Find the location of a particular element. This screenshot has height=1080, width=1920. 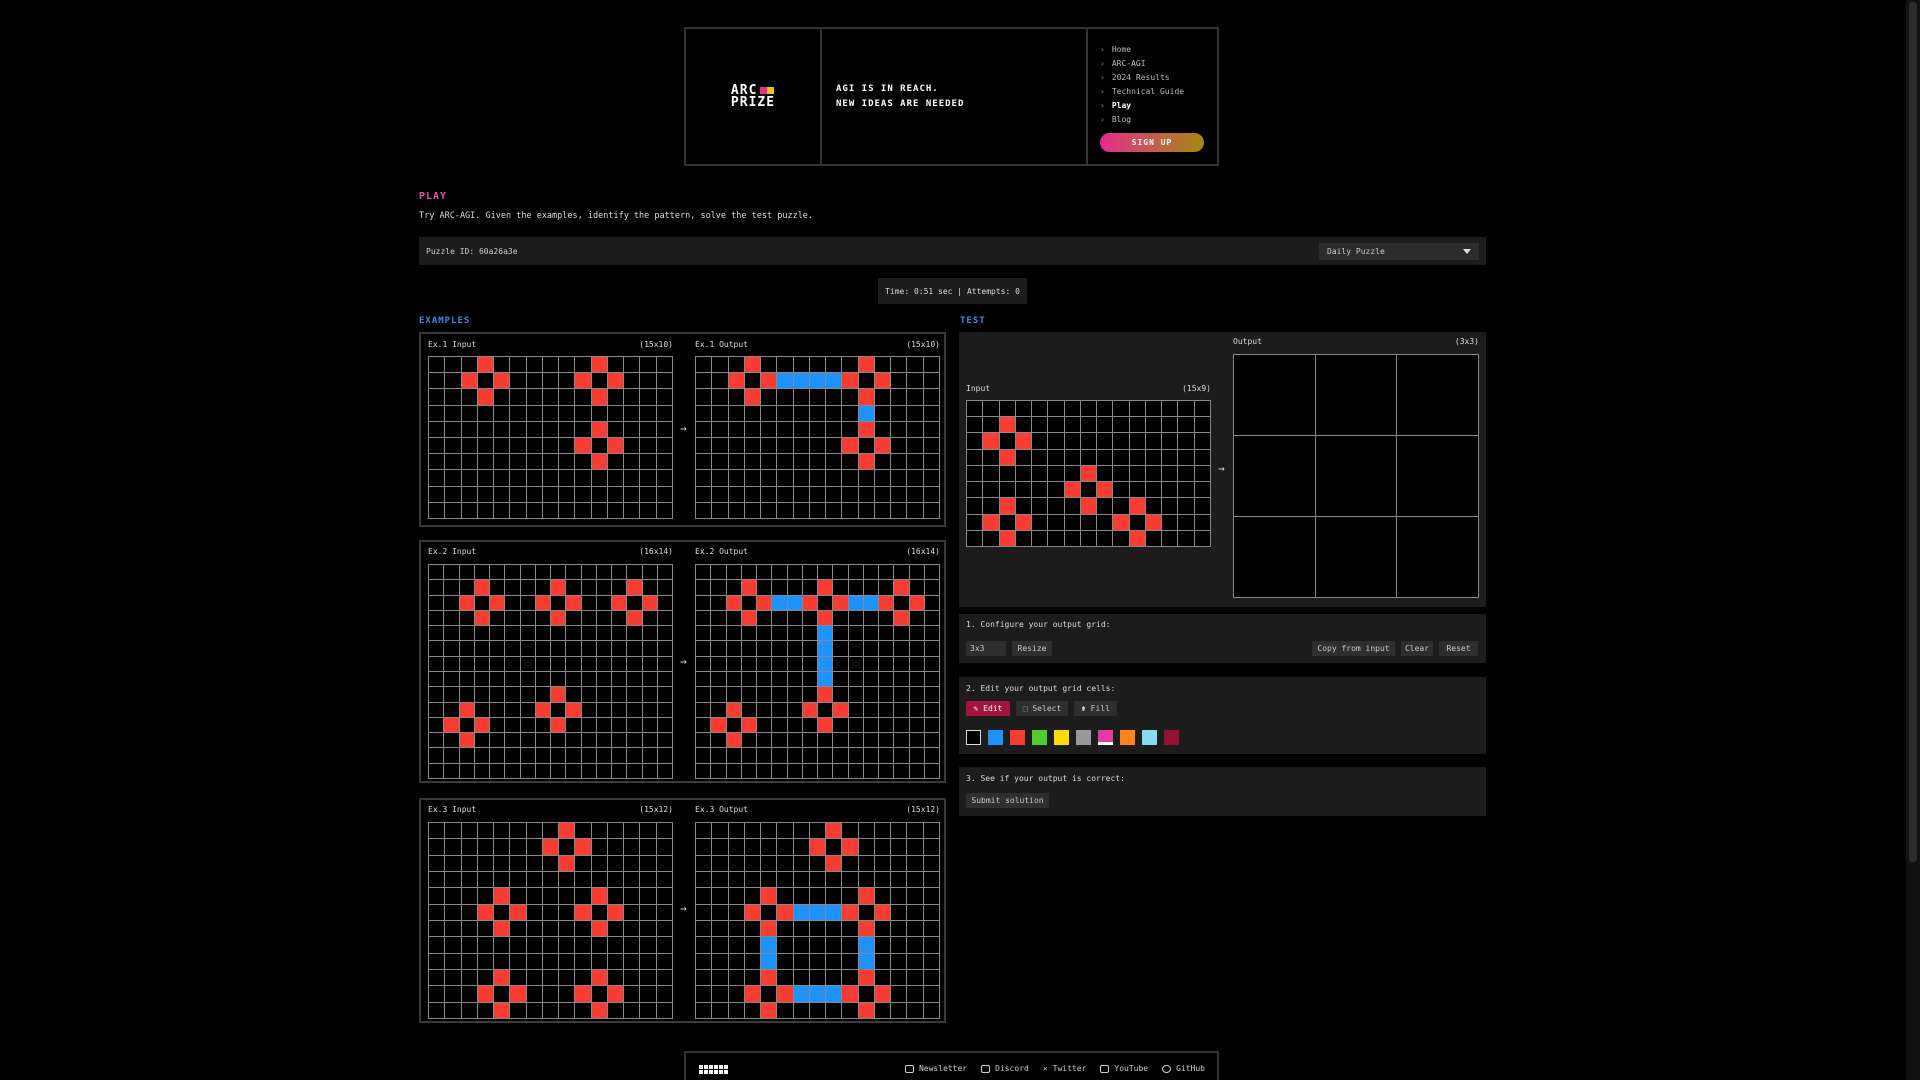

arc-prize-logo: ARC PRIZE is located at coordinates (753, 96).